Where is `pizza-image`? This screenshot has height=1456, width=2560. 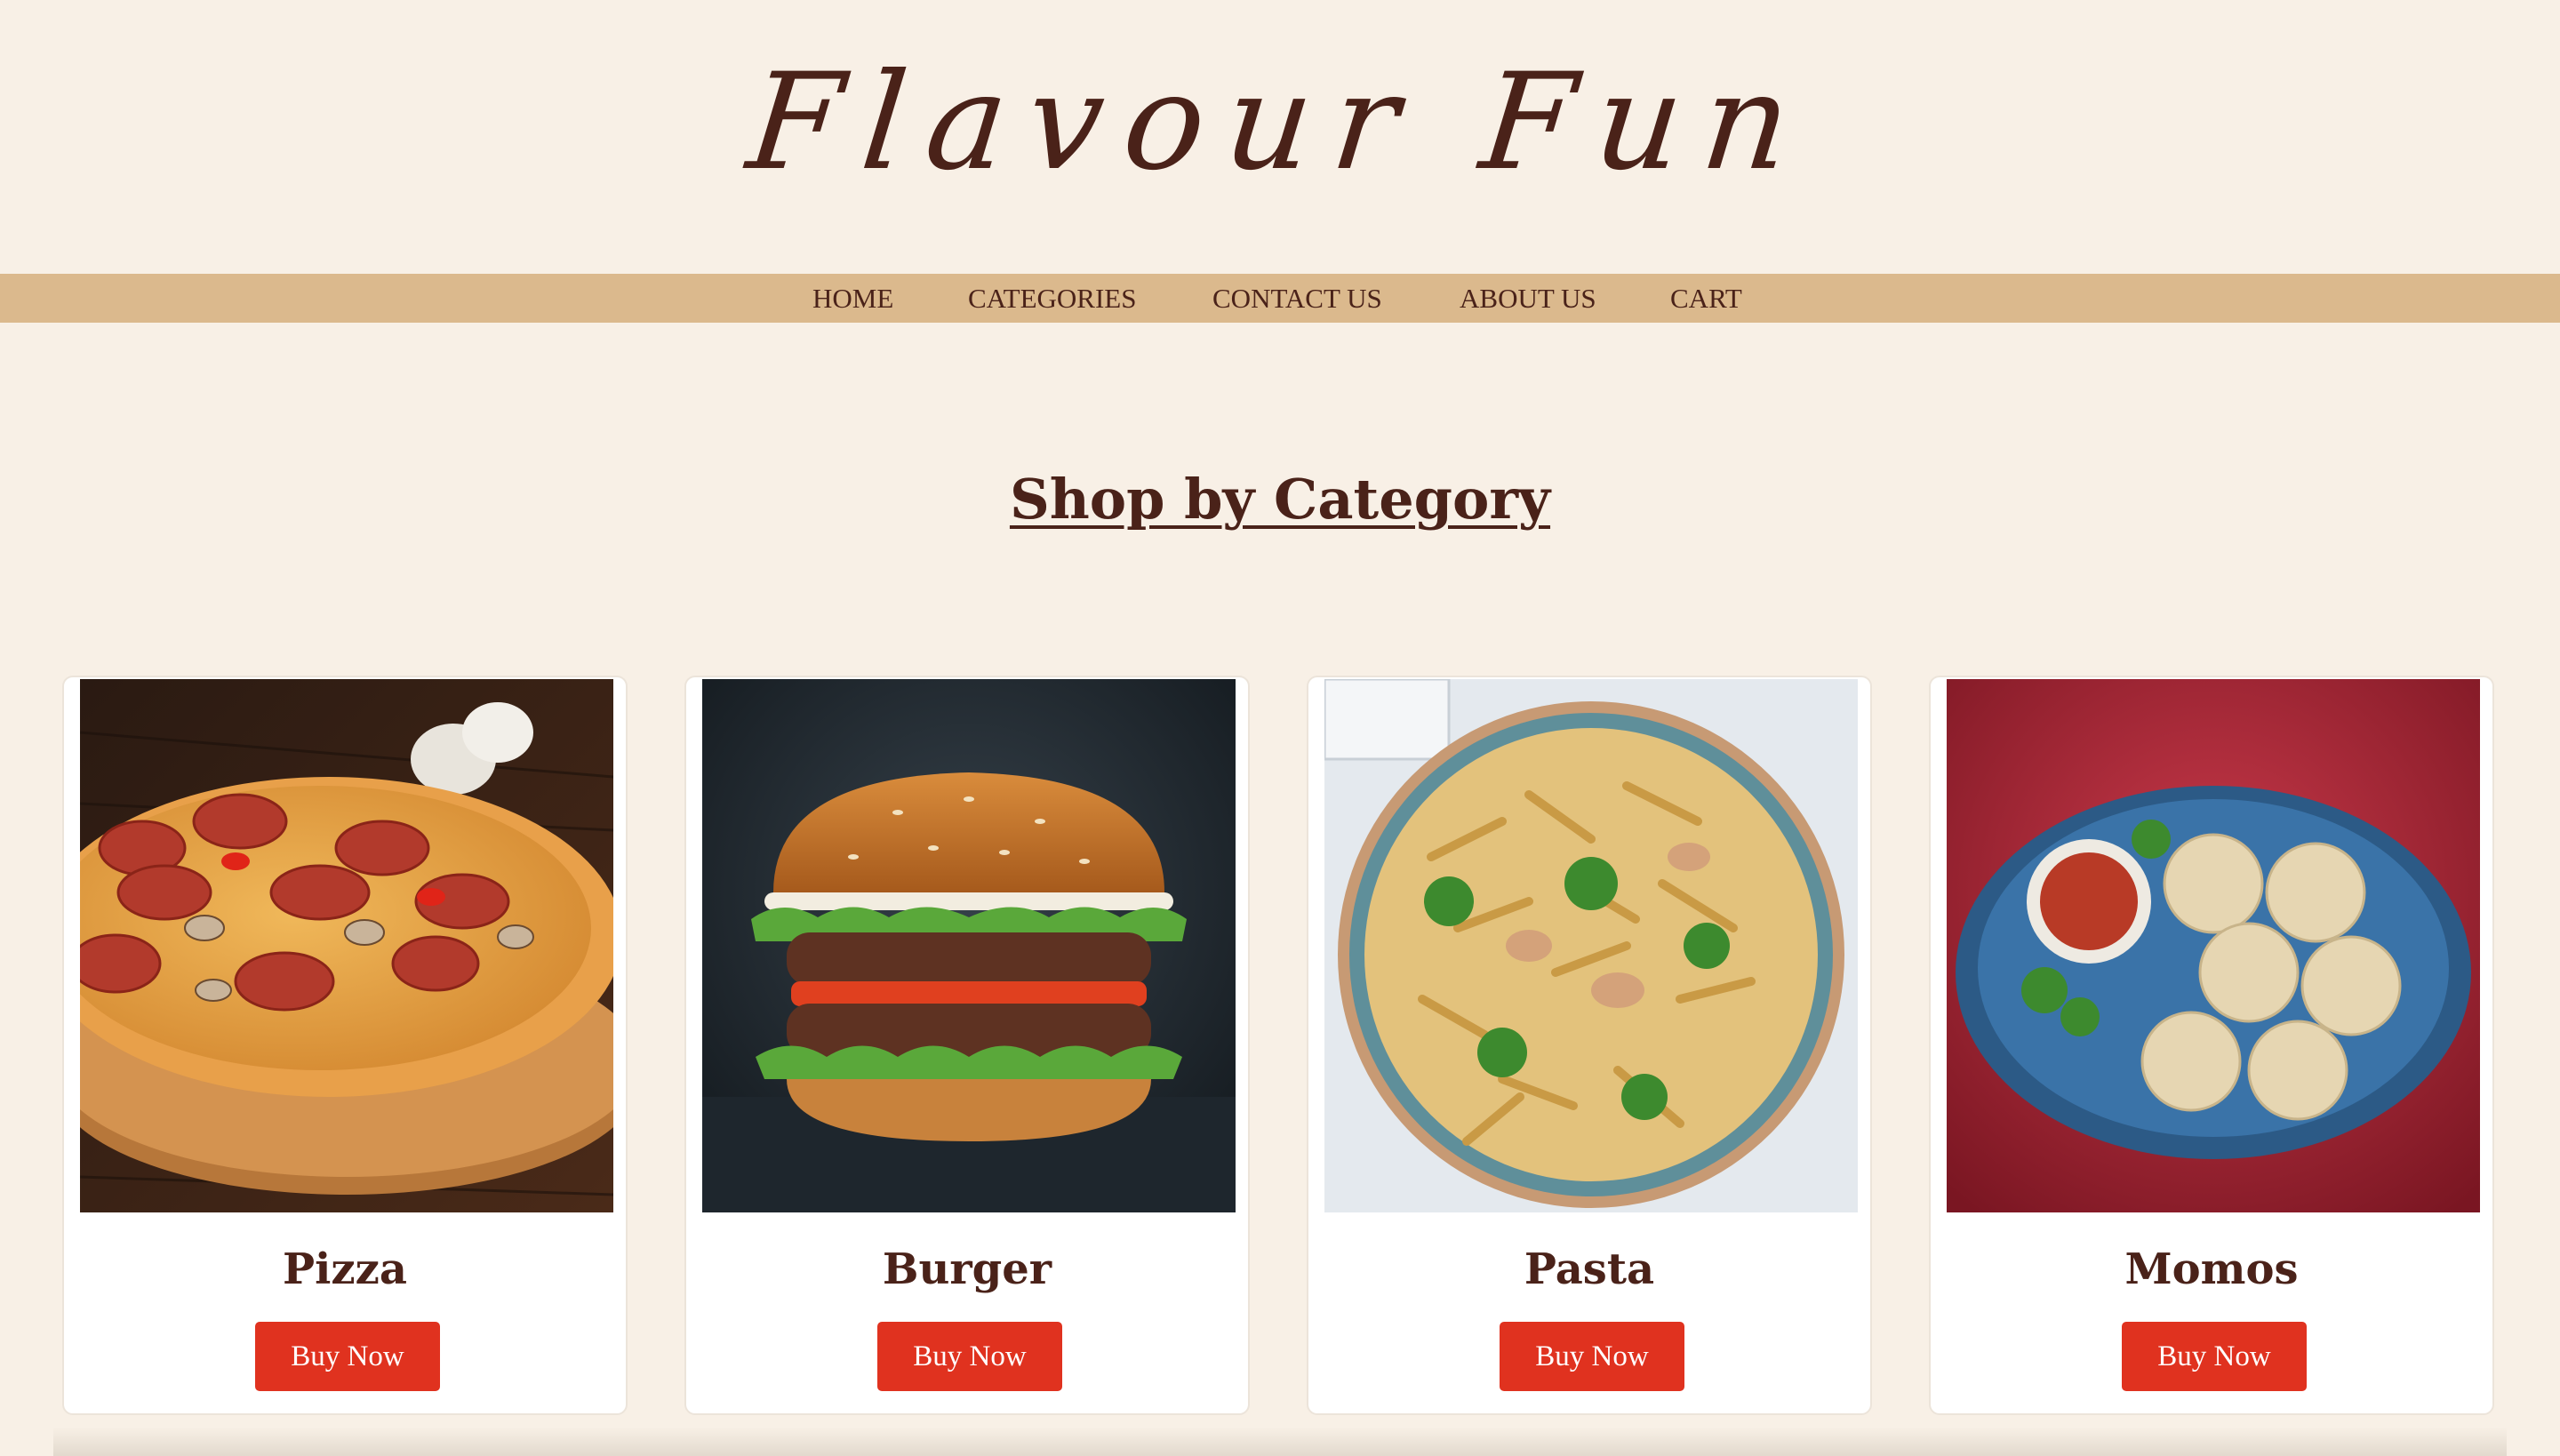 pizza-image is located at coordinates (346, 945).